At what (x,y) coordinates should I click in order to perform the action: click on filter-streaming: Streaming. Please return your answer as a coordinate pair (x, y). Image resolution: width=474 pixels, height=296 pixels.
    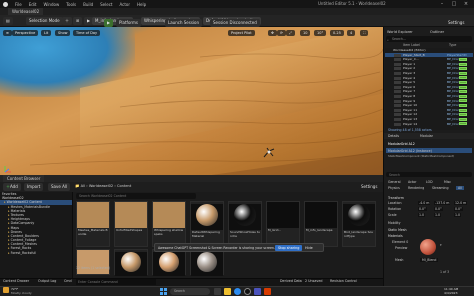
    Looking at the image, I should click on (440, 188).